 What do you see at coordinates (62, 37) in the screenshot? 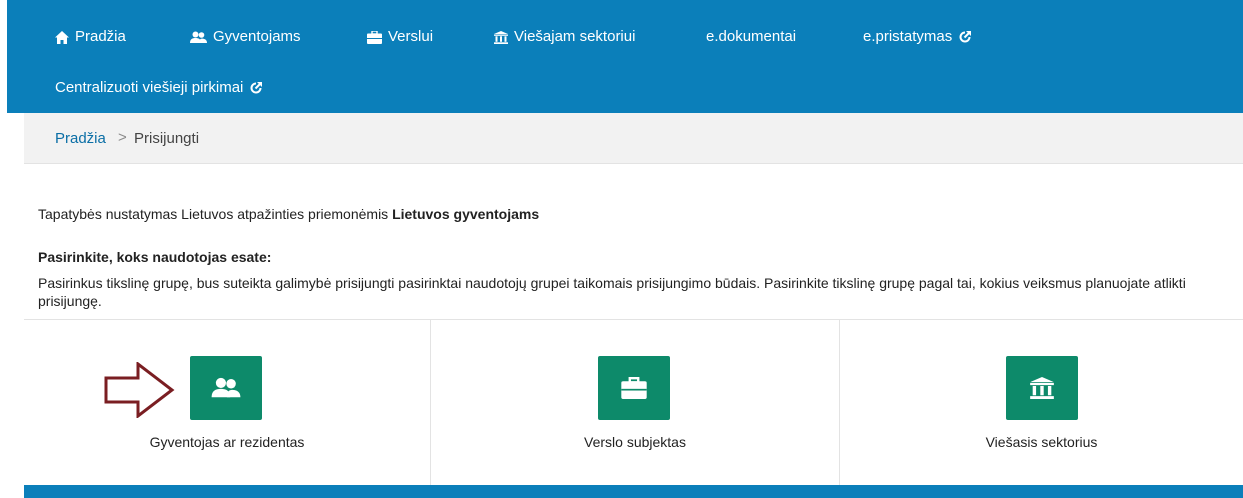
I see `home-icon` at bounding box center [62, 37].